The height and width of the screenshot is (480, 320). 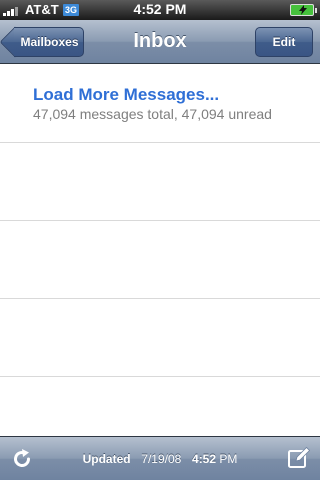 What do you see at coordinates (228, 459) in the screenshot?
I see `updated-ampm: PM` at bounding box center [228, 459].